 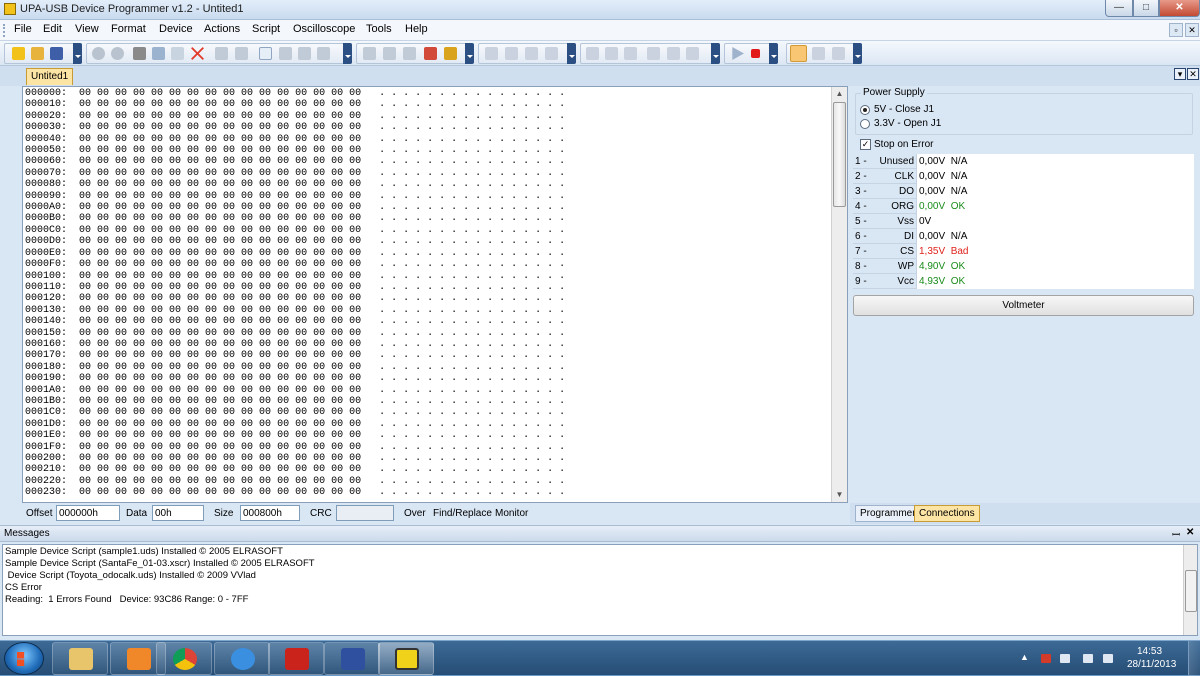 I want to click on size-field: 000800h, so click(x=270, y=513).